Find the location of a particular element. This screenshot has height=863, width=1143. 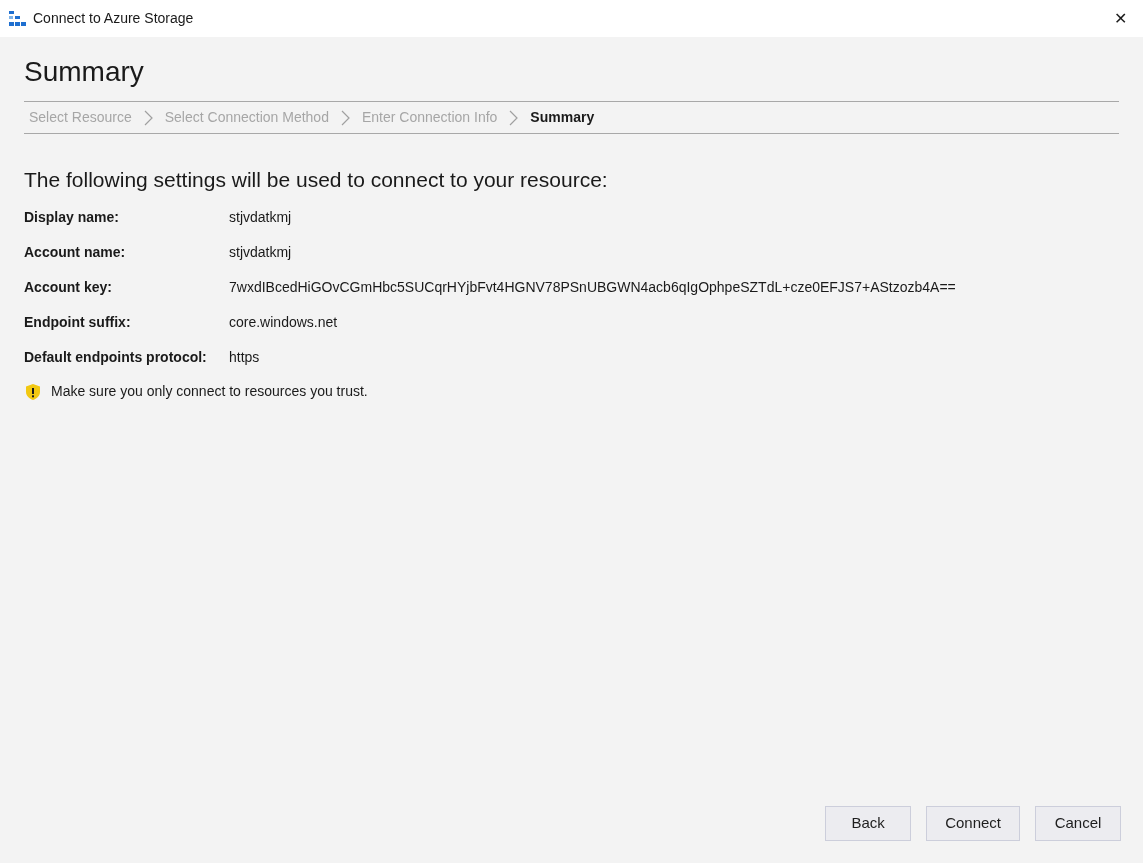

setting-label: Endpoint suffix: is located at coordinates (78, 322).